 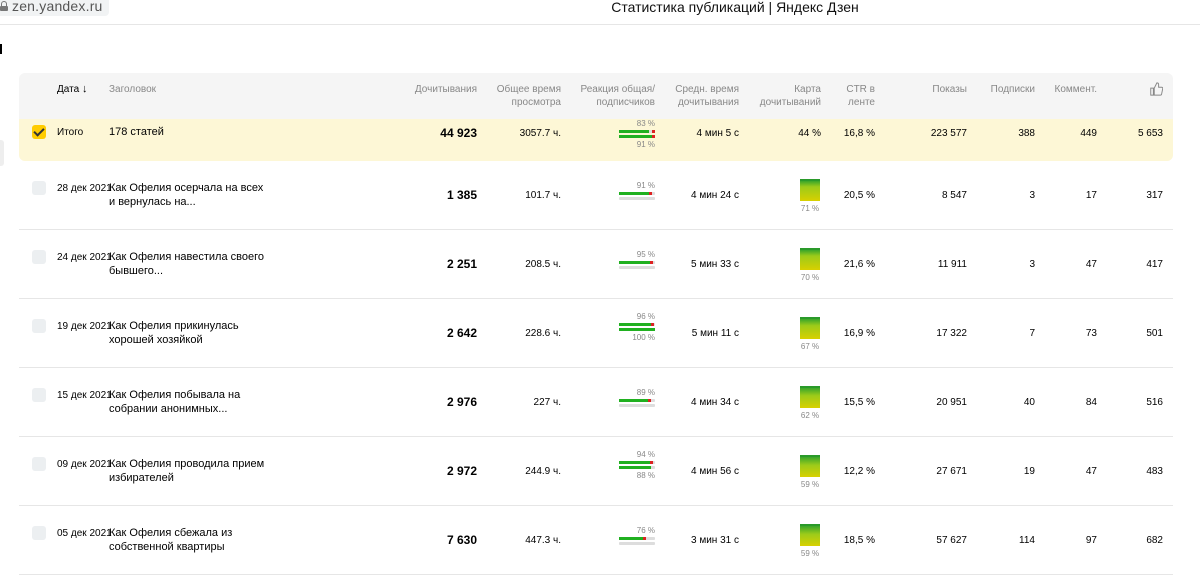 I want to click on reaction-all-label: 76 %, so click(x=645, y=530).